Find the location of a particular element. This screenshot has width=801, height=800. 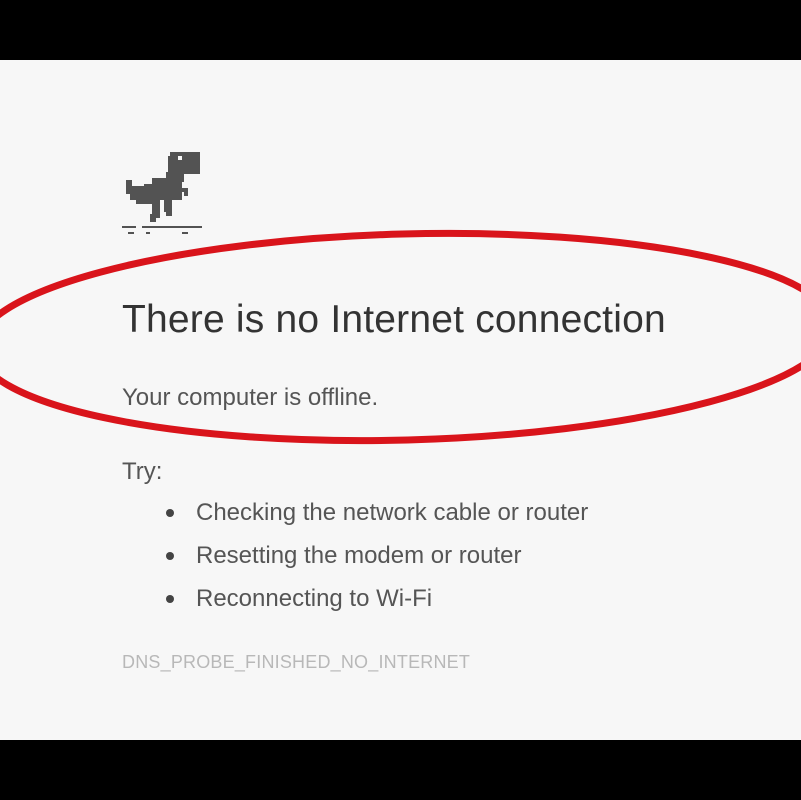

letterbox-bottom is located at coordinates (400, 770).